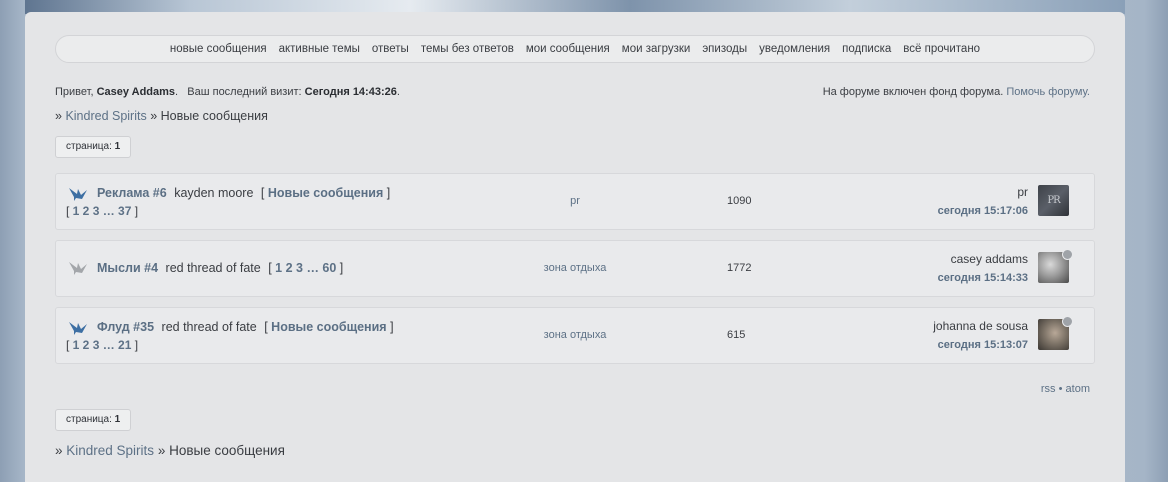 This screenshot has height=482, width=1168. I want to click on topic-post-count: 1772, so click(739, 268).